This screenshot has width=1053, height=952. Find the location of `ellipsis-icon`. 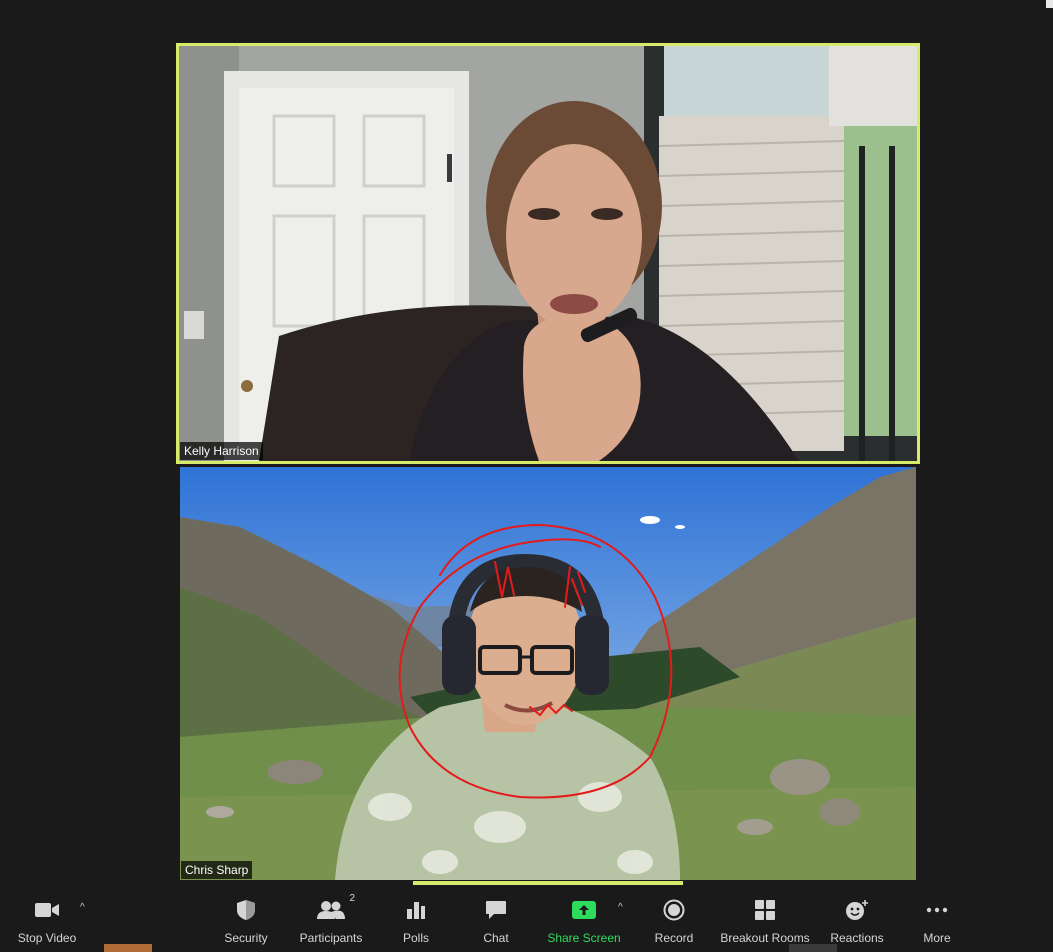

ellipsis-icon is located at coordinates (937, 910).